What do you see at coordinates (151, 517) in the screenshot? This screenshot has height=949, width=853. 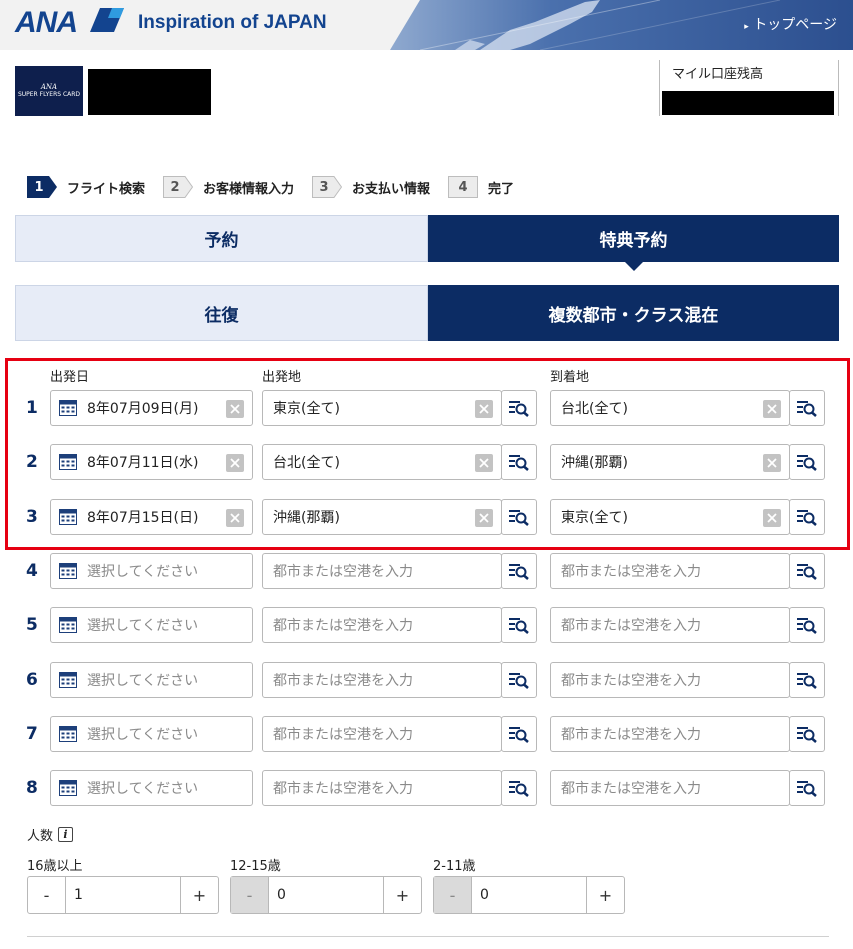 I see `departure-date-field: 8年07月15日(日)` at bounding box center [151, 517].